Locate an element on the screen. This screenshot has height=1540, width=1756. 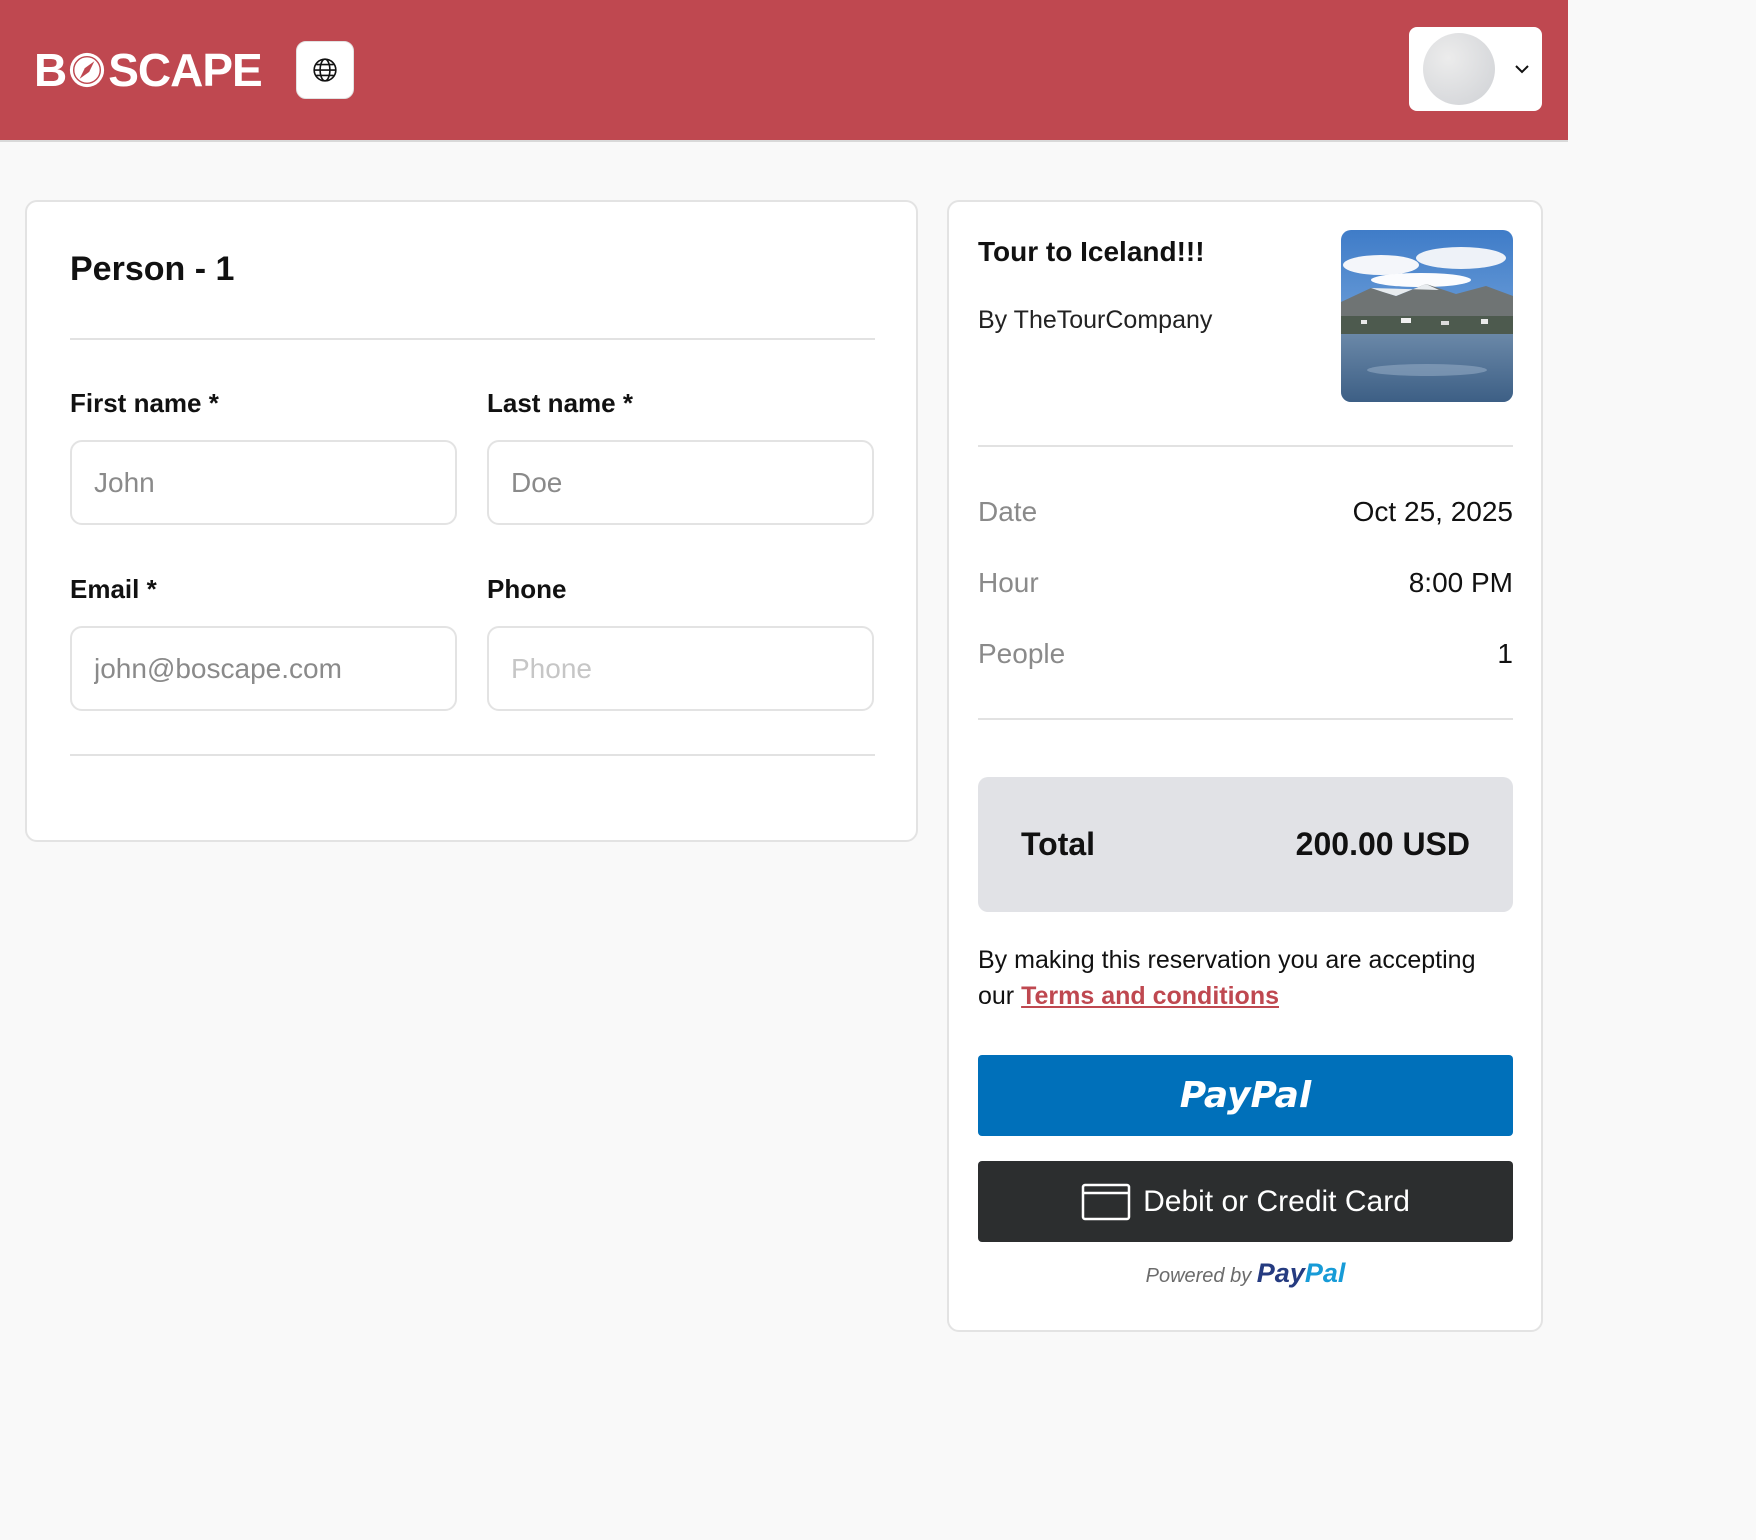
powered-by-text: Powered by is located at coordinates (1198, 1276).